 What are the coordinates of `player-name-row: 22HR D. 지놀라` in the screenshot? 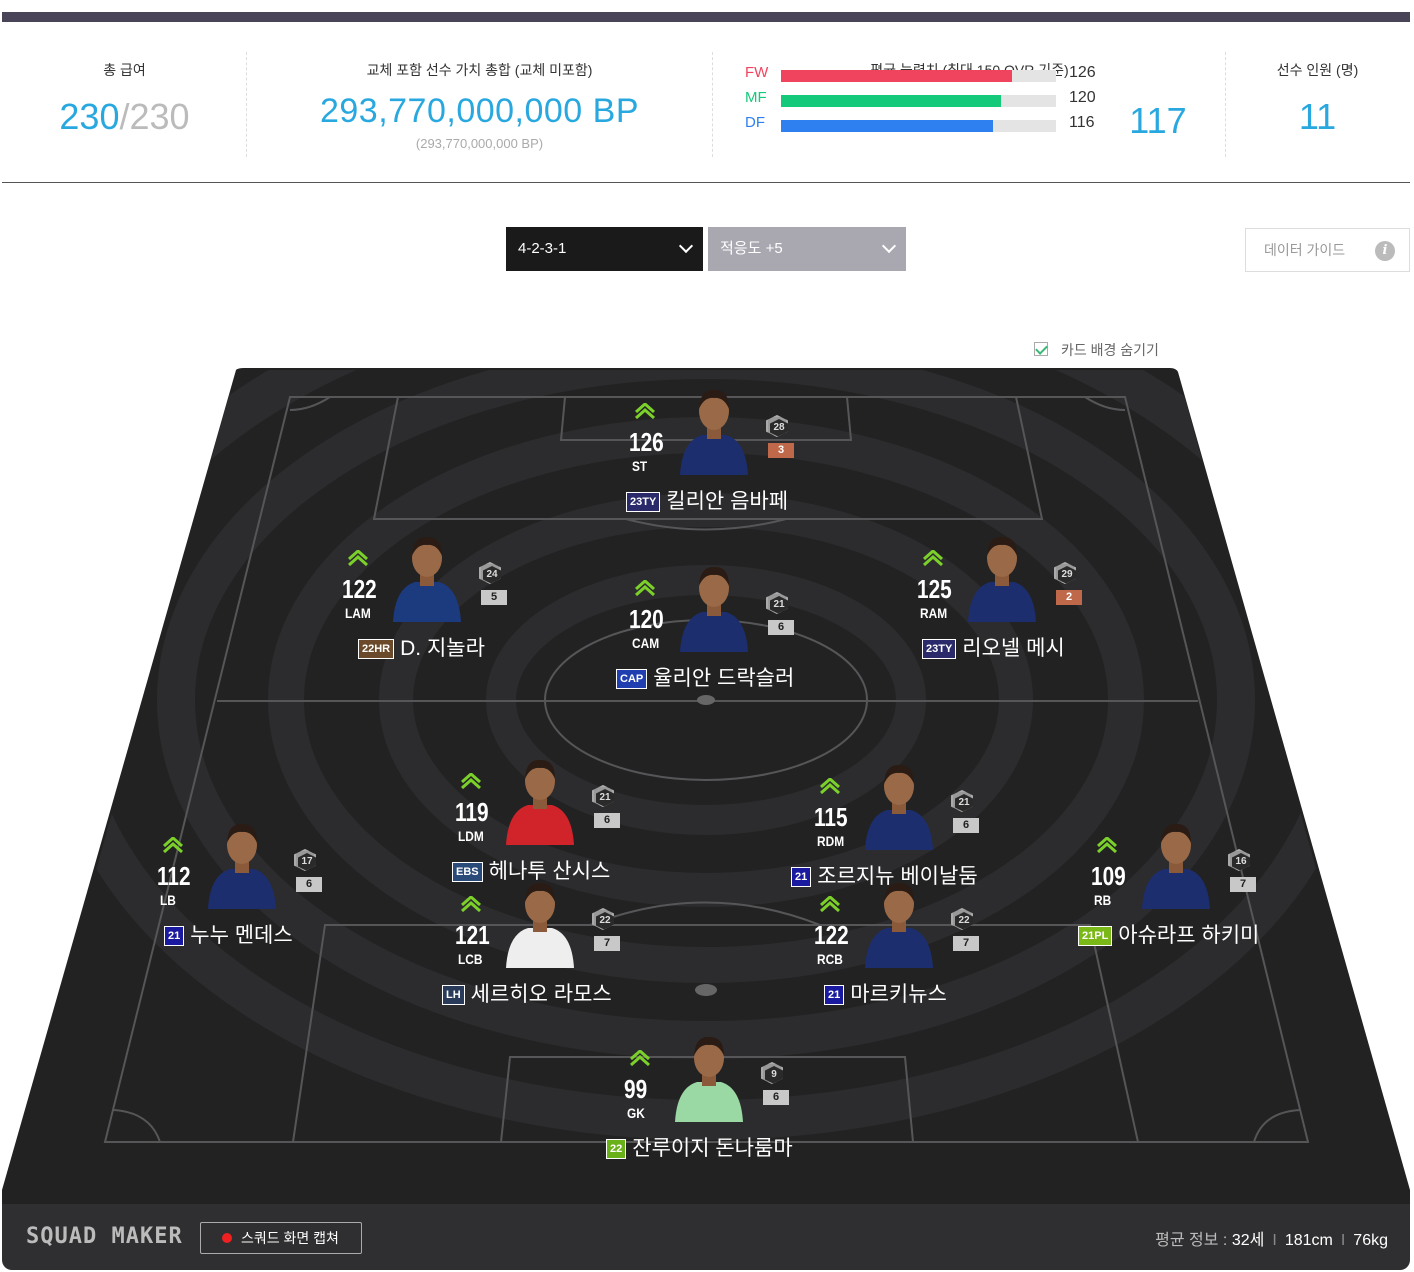 It's located at (421, 647).